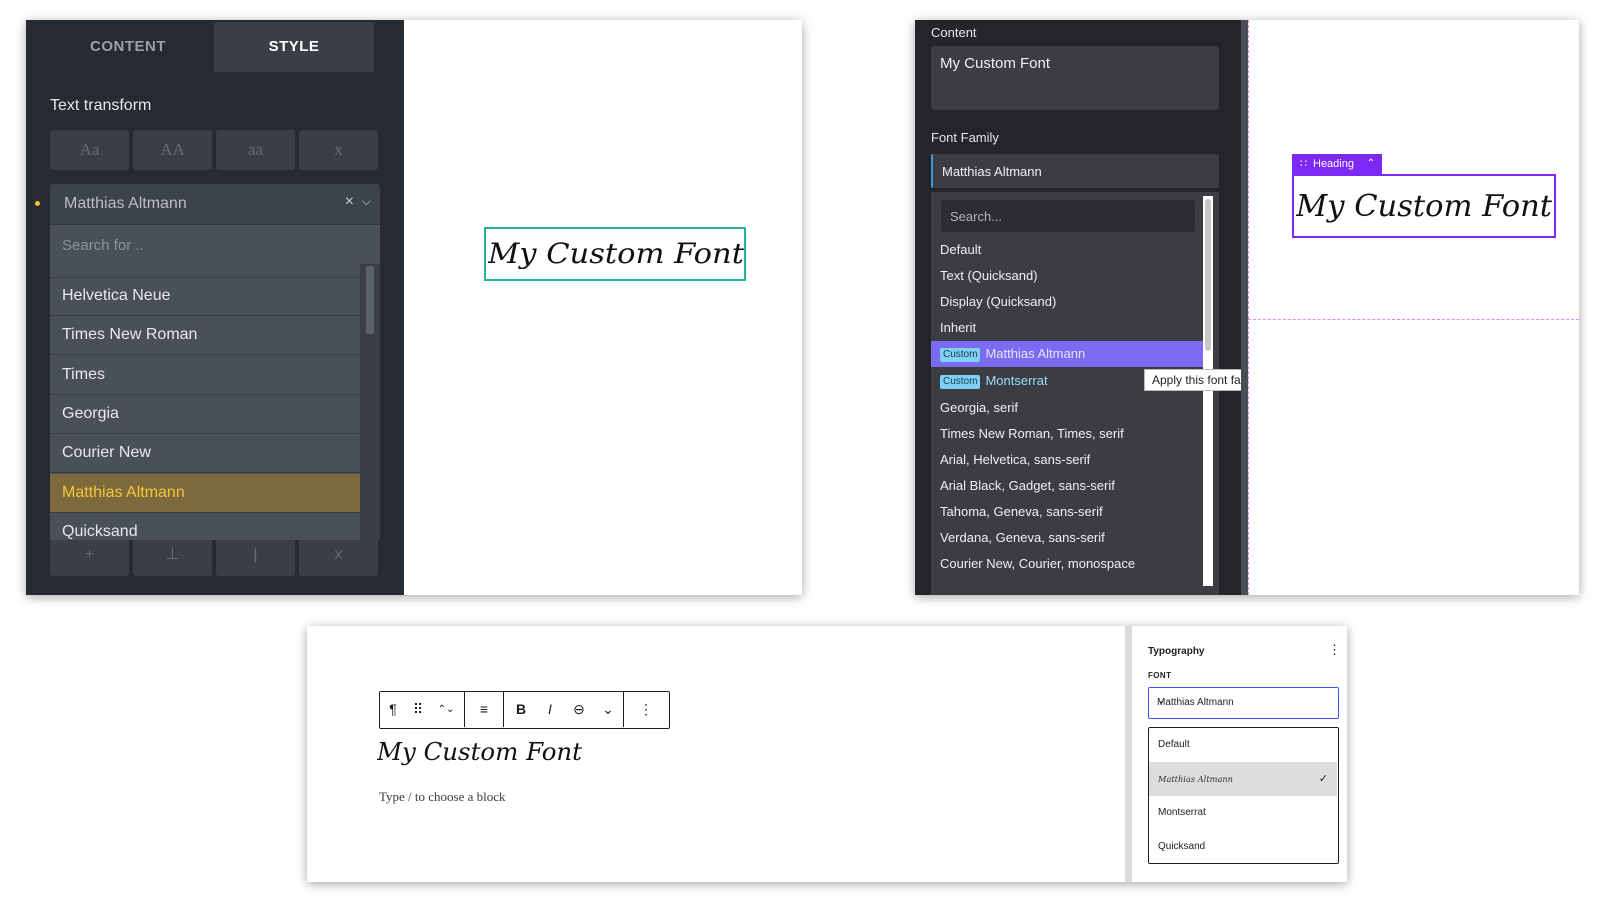 This screenshot has width=1600, height=900. Describe the element at coordinates (1243, 813) in the screenshot. I see `font-option: Montserrat` at that location.